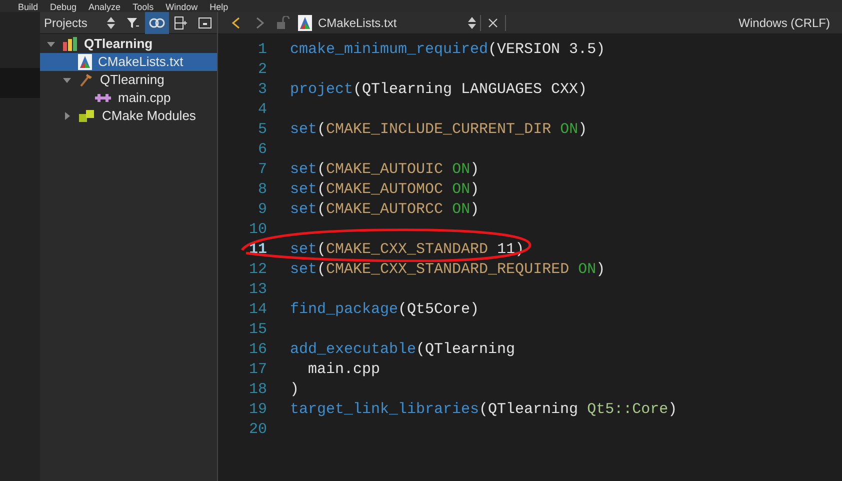 The image size is (842, 481). I want to click on code-line: main.cpp, so click(343, 369).